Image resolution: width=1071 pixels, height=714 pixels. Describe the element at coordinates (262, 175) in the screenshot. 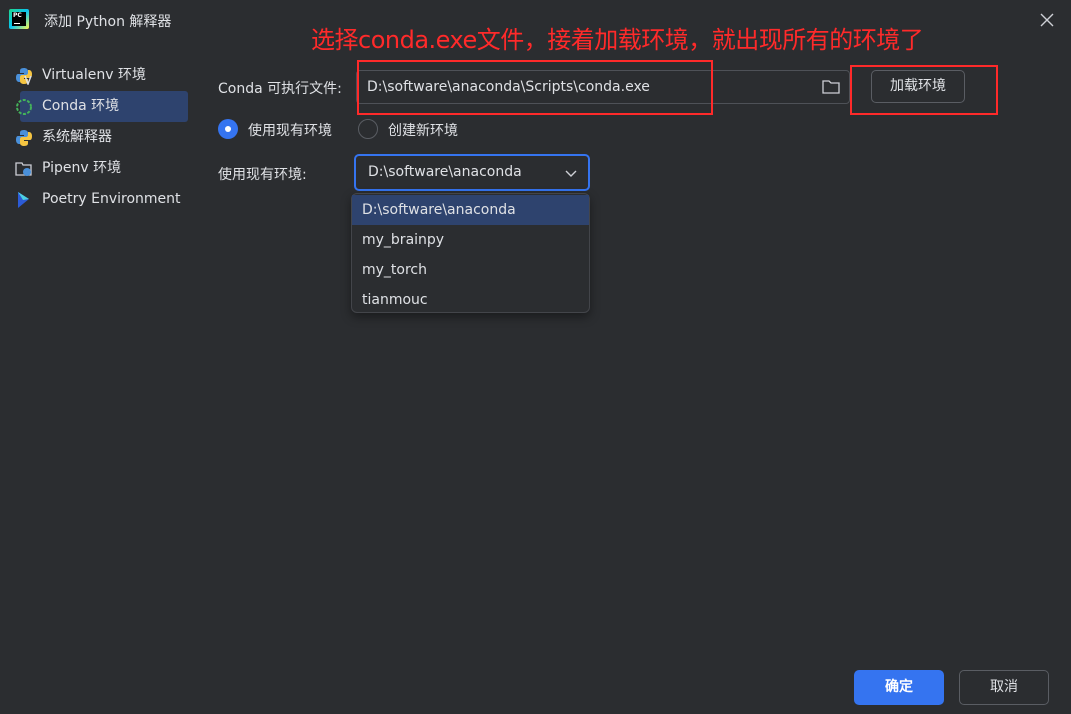

I see `existing-env-label: 使用现有环境:` at that location.